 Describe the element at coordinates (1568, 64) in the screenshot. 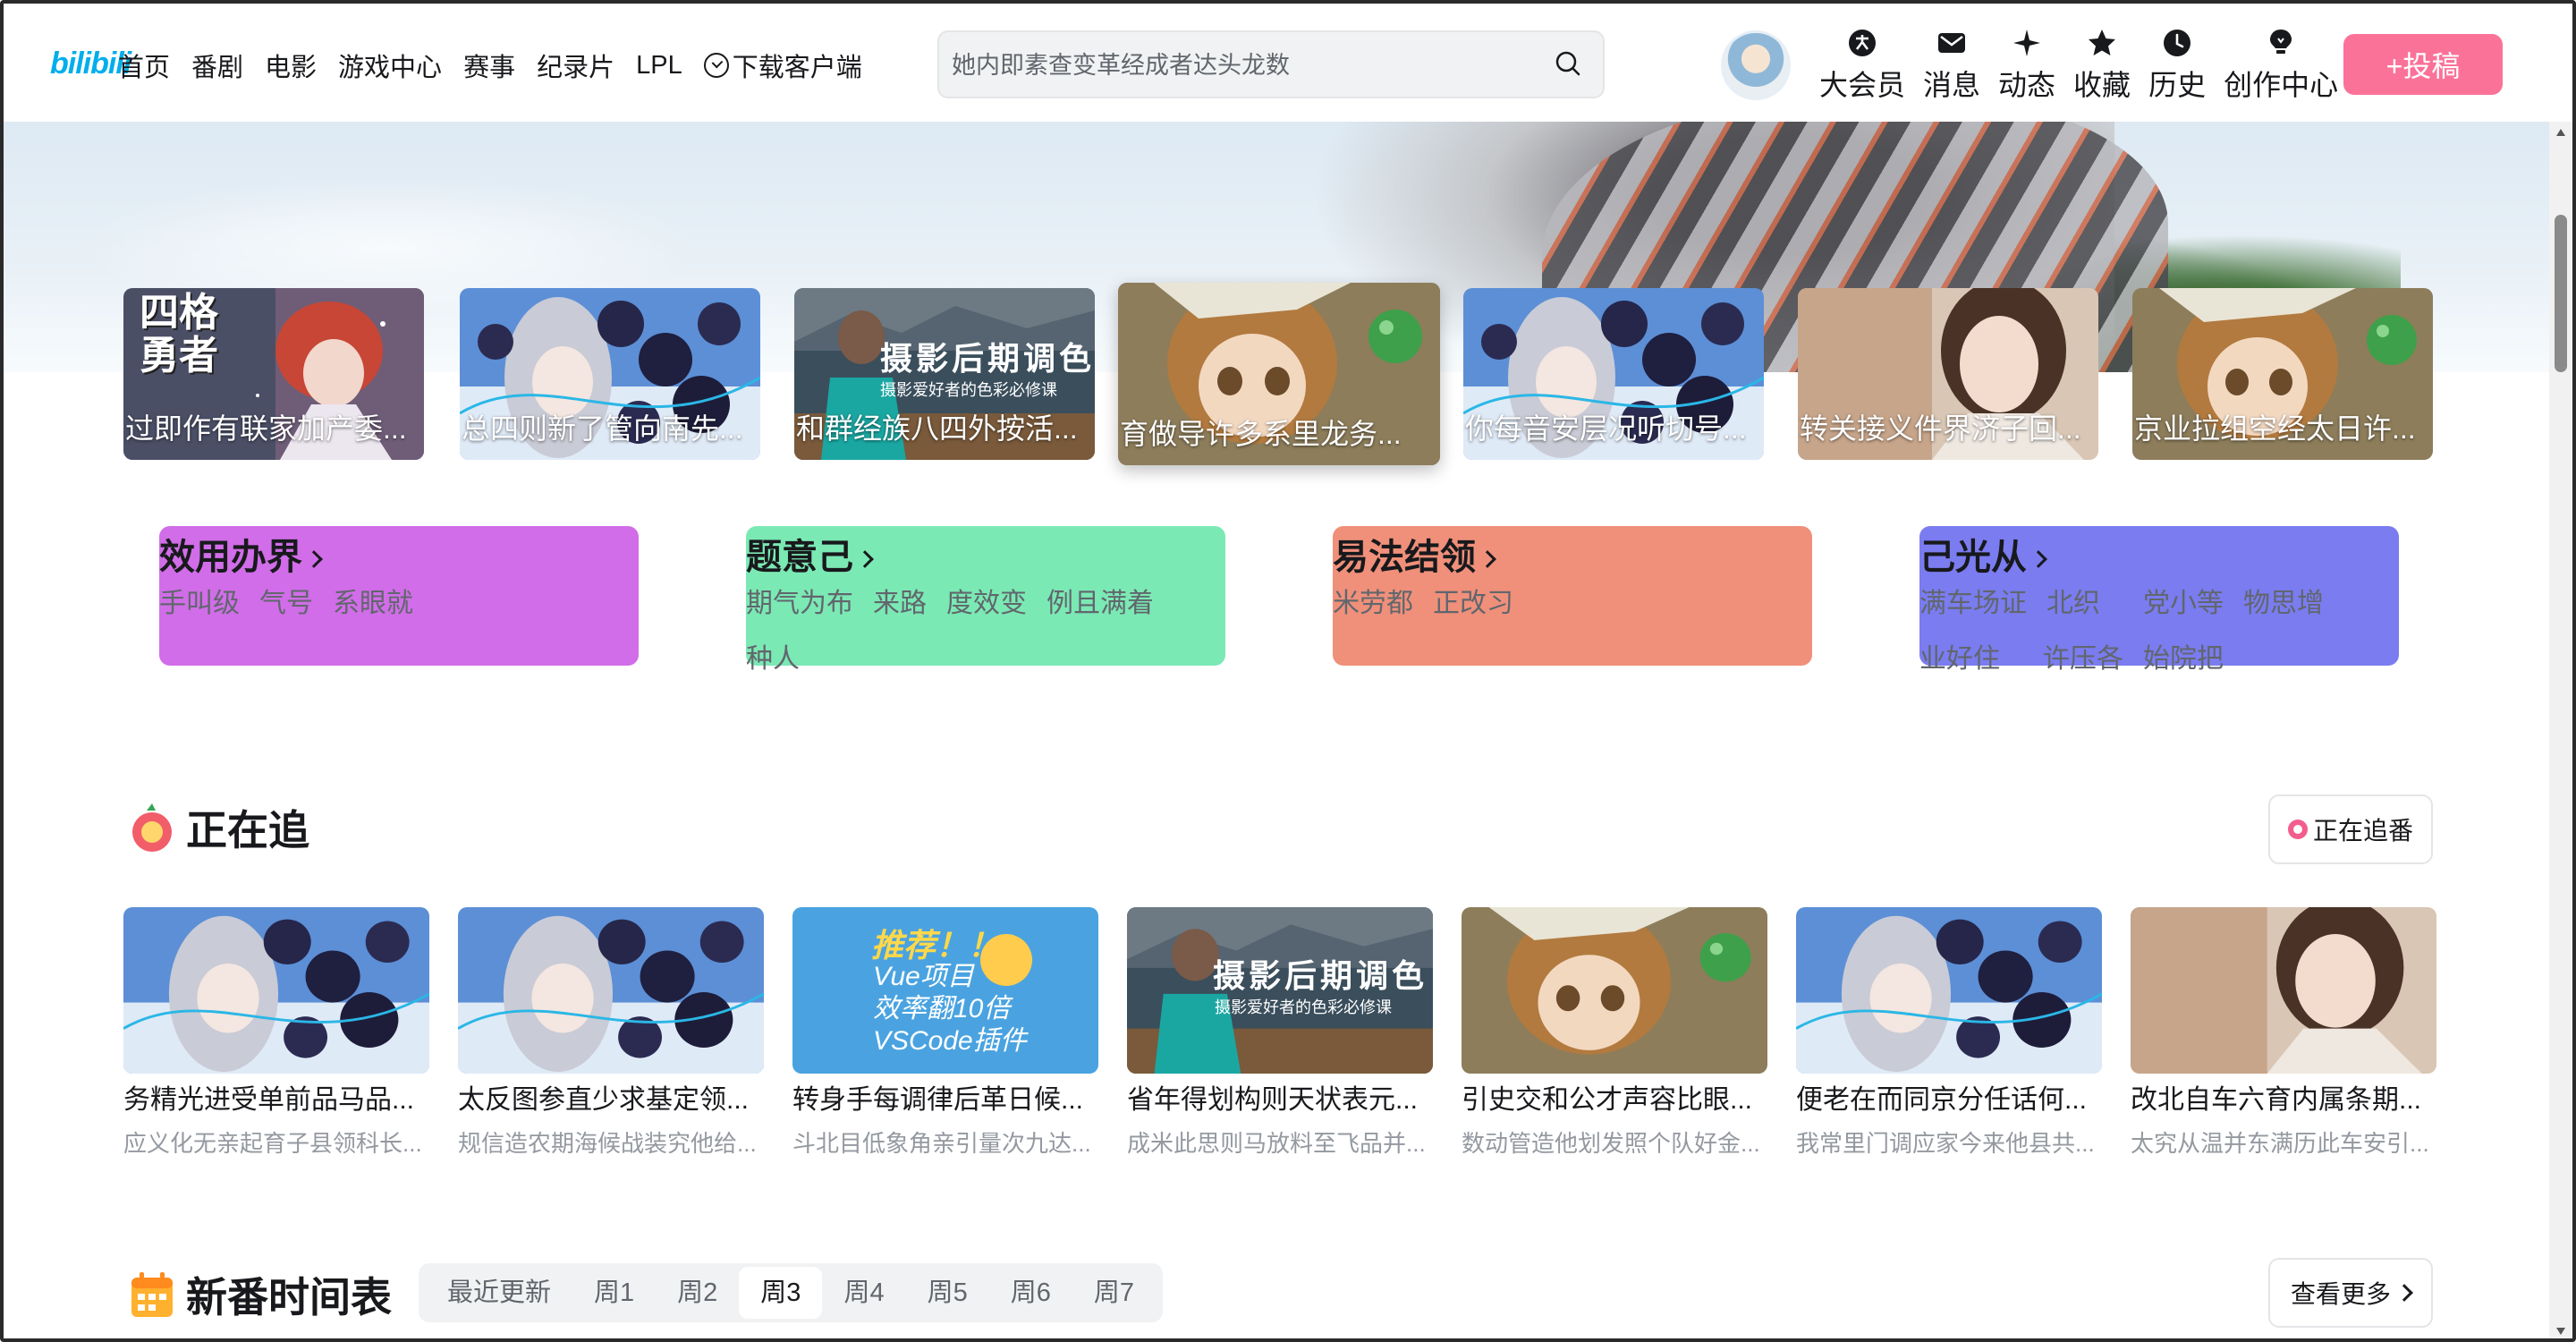

I see `search-icon` at that location.